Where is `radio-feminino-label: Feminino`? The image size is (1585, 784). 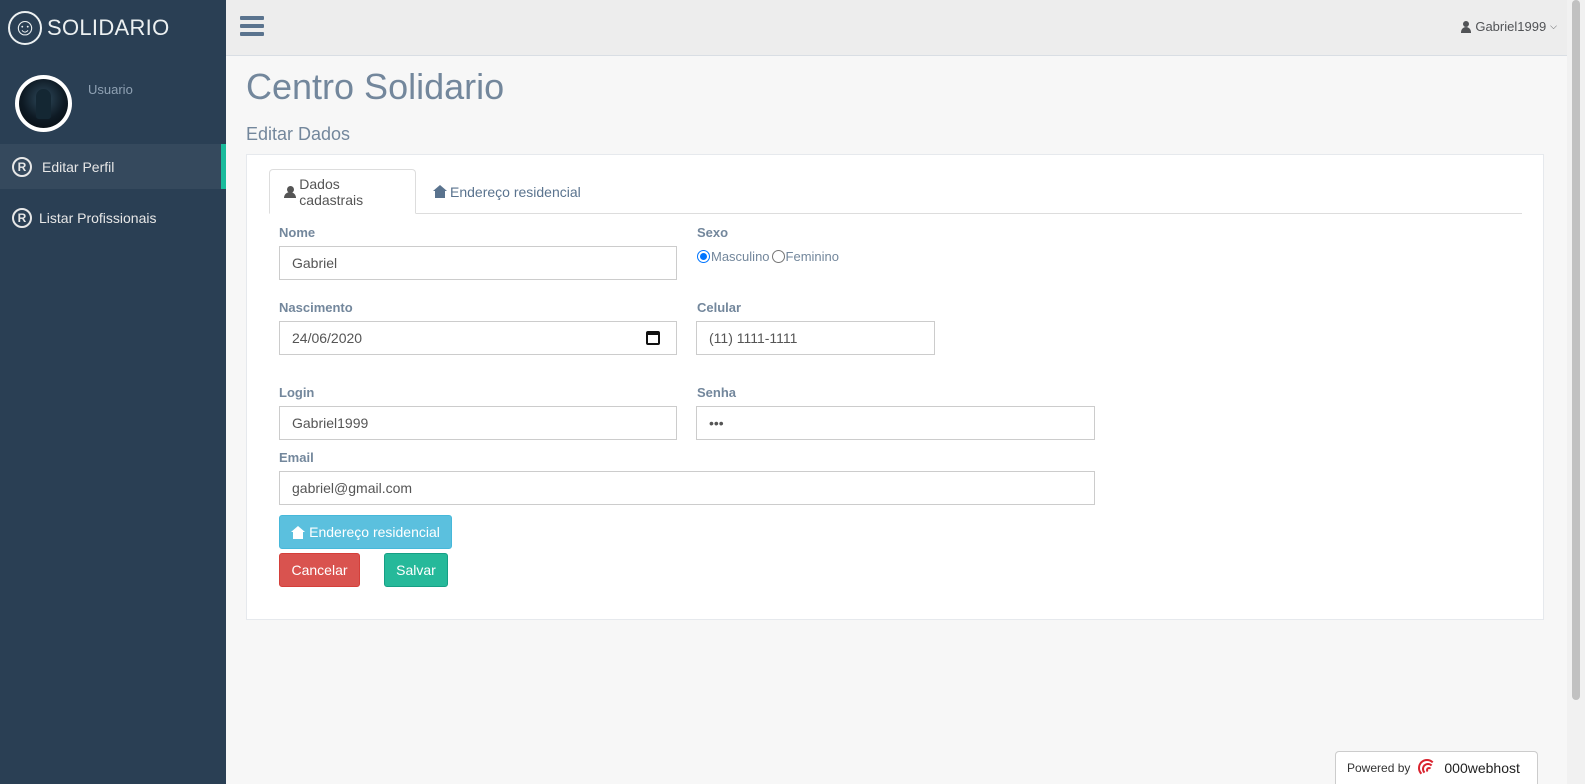
radio-feminino-label: Feminino is located at coordinates (812, 256).